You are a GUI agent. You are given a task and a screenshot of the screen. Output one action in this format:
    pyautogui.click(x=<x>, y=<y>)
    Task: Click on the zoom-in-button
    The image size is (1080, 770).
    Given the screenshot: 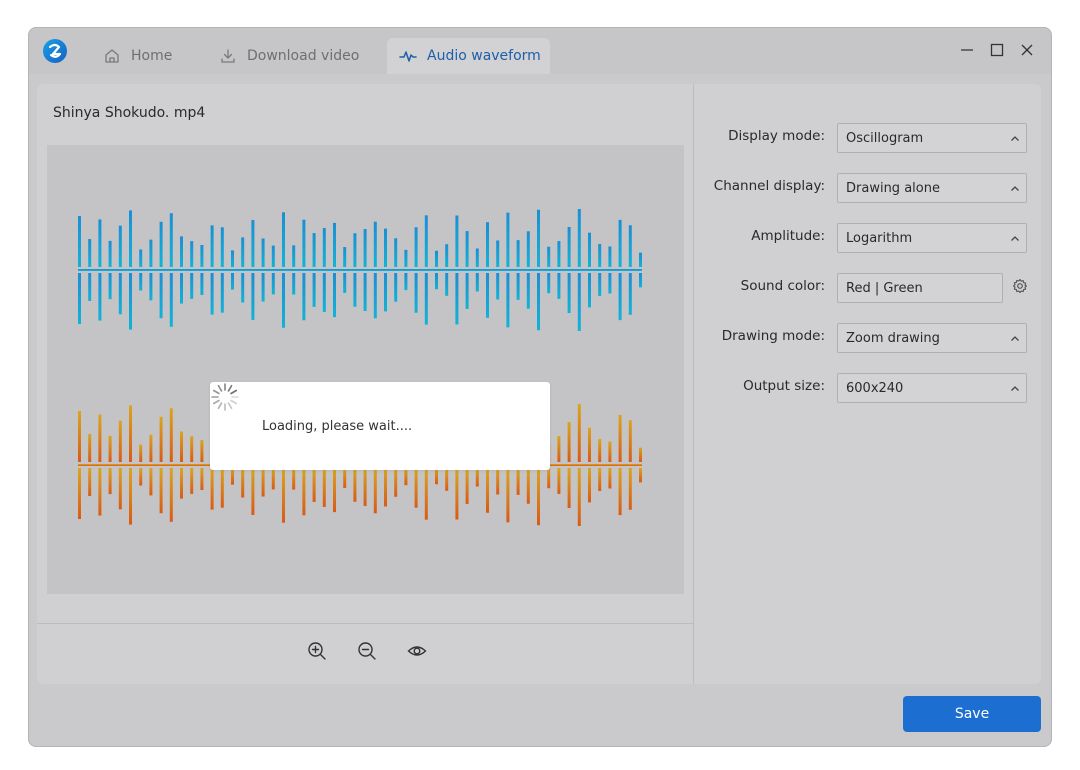 What is the action you would take?
    pyautogui.click(x=317, y=653)
    